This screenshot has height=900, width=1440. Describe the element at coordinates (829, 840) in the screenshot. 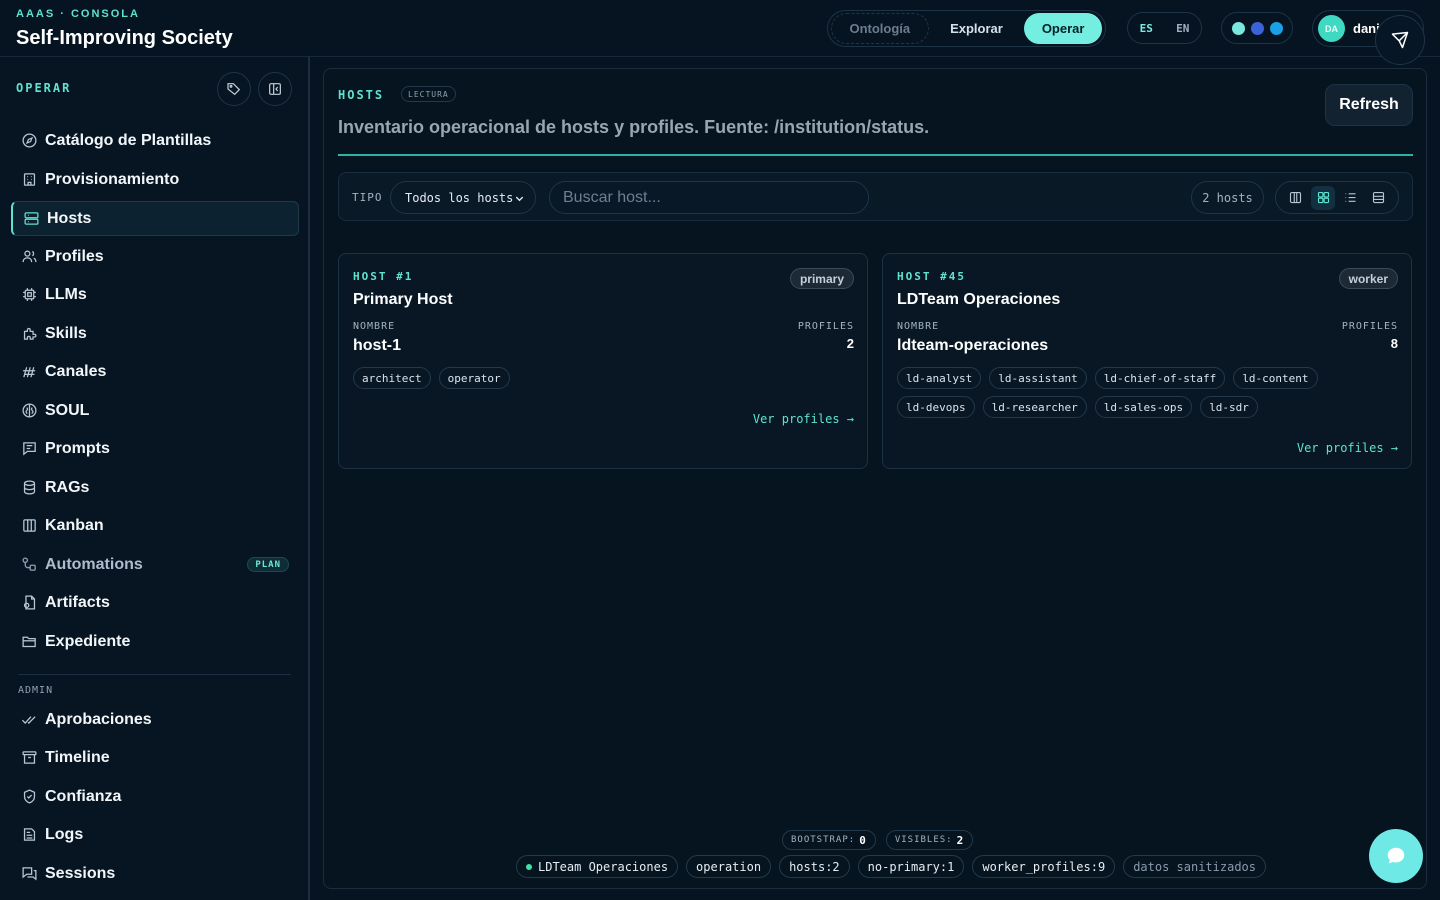

I see `bootstrap-stat: BOOTSTRAP: 0` at that location.